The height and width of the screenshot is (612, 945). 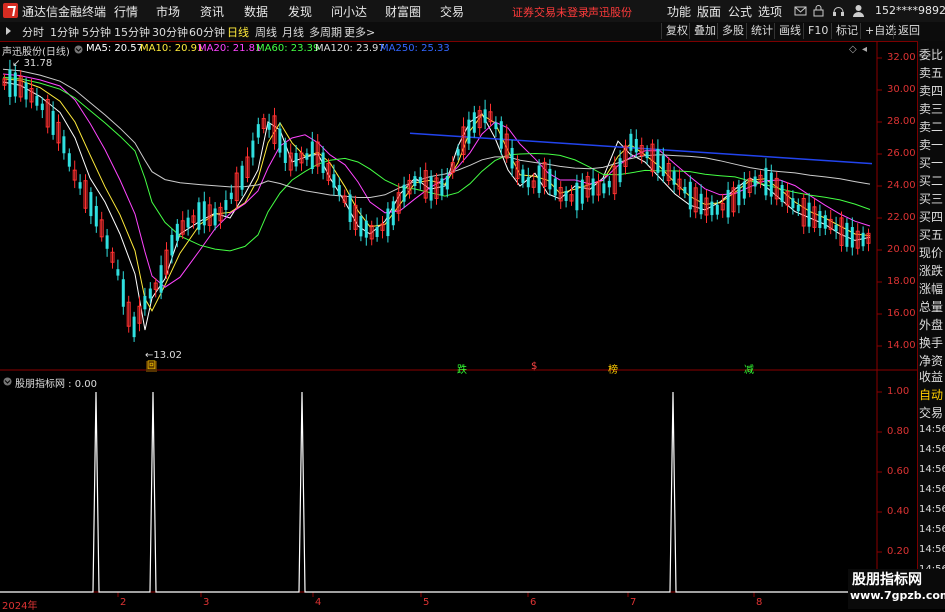 What do you see at coordinates (359, 32) in the screenshot?
I see `period-more: 更多>` at bounding box center [359, 32].